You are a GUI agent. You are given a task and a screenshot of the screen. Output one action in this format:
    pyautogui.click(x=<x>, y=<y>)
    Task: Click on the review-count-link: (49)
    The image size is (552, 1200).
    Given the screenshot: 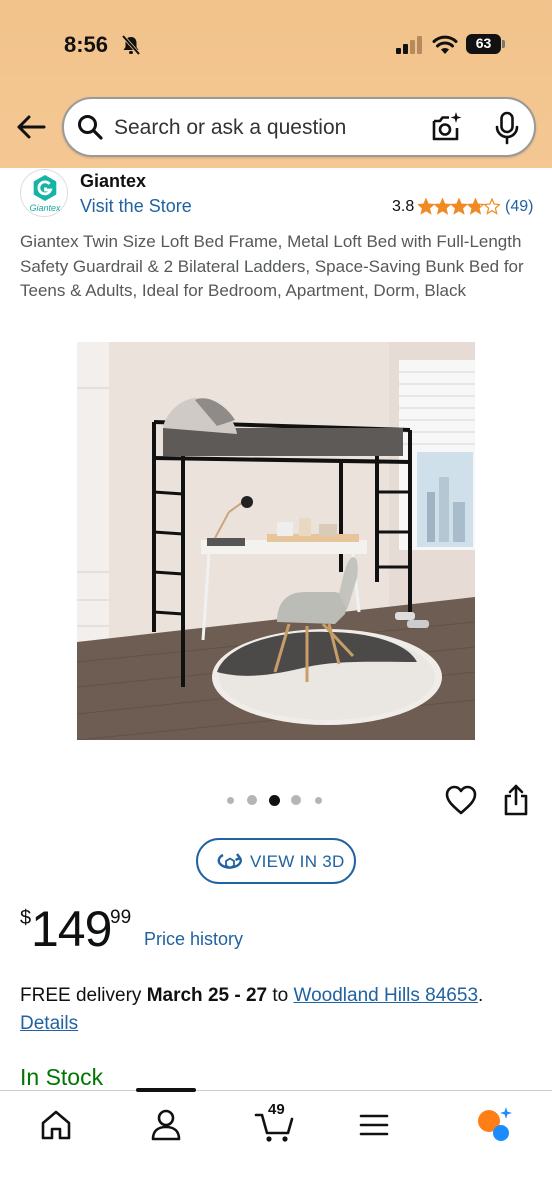 What is the action you would take?
    pyautogui.click(x=519, y=207)
    